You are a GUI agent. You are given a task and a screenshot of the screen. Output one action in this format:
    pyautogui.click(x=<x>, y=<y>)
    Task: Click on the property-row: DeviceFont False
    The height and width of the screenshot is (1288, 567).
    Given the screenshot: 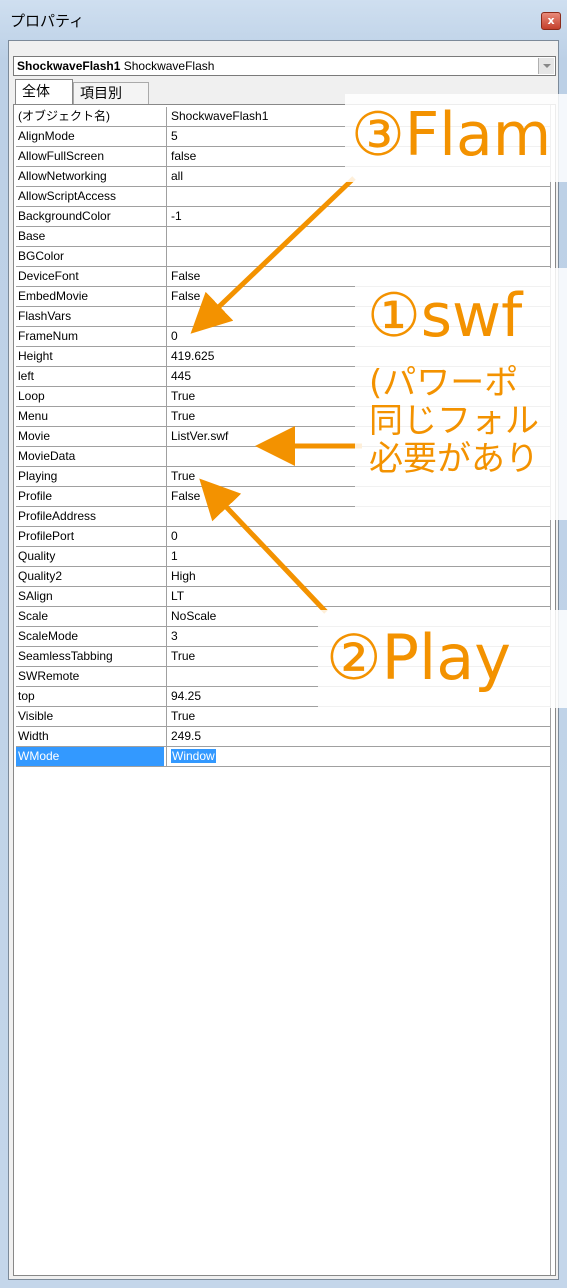 What is the action you would take?
    pyautogui.click(x=283, y=277)
    